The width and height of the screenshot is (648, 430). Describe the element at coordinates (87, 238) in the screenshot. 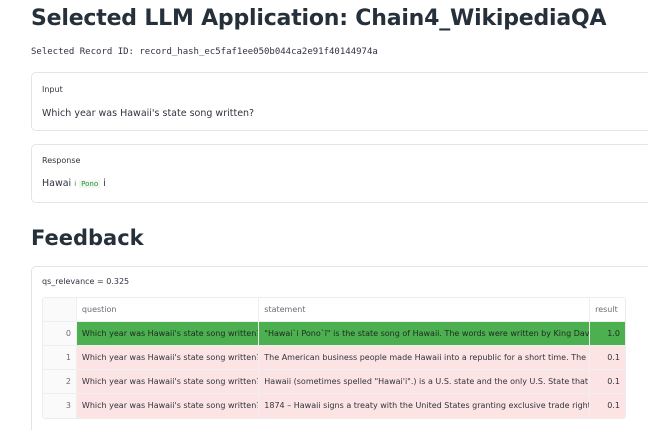

I see `feedback-heading: Feedback` at that location.